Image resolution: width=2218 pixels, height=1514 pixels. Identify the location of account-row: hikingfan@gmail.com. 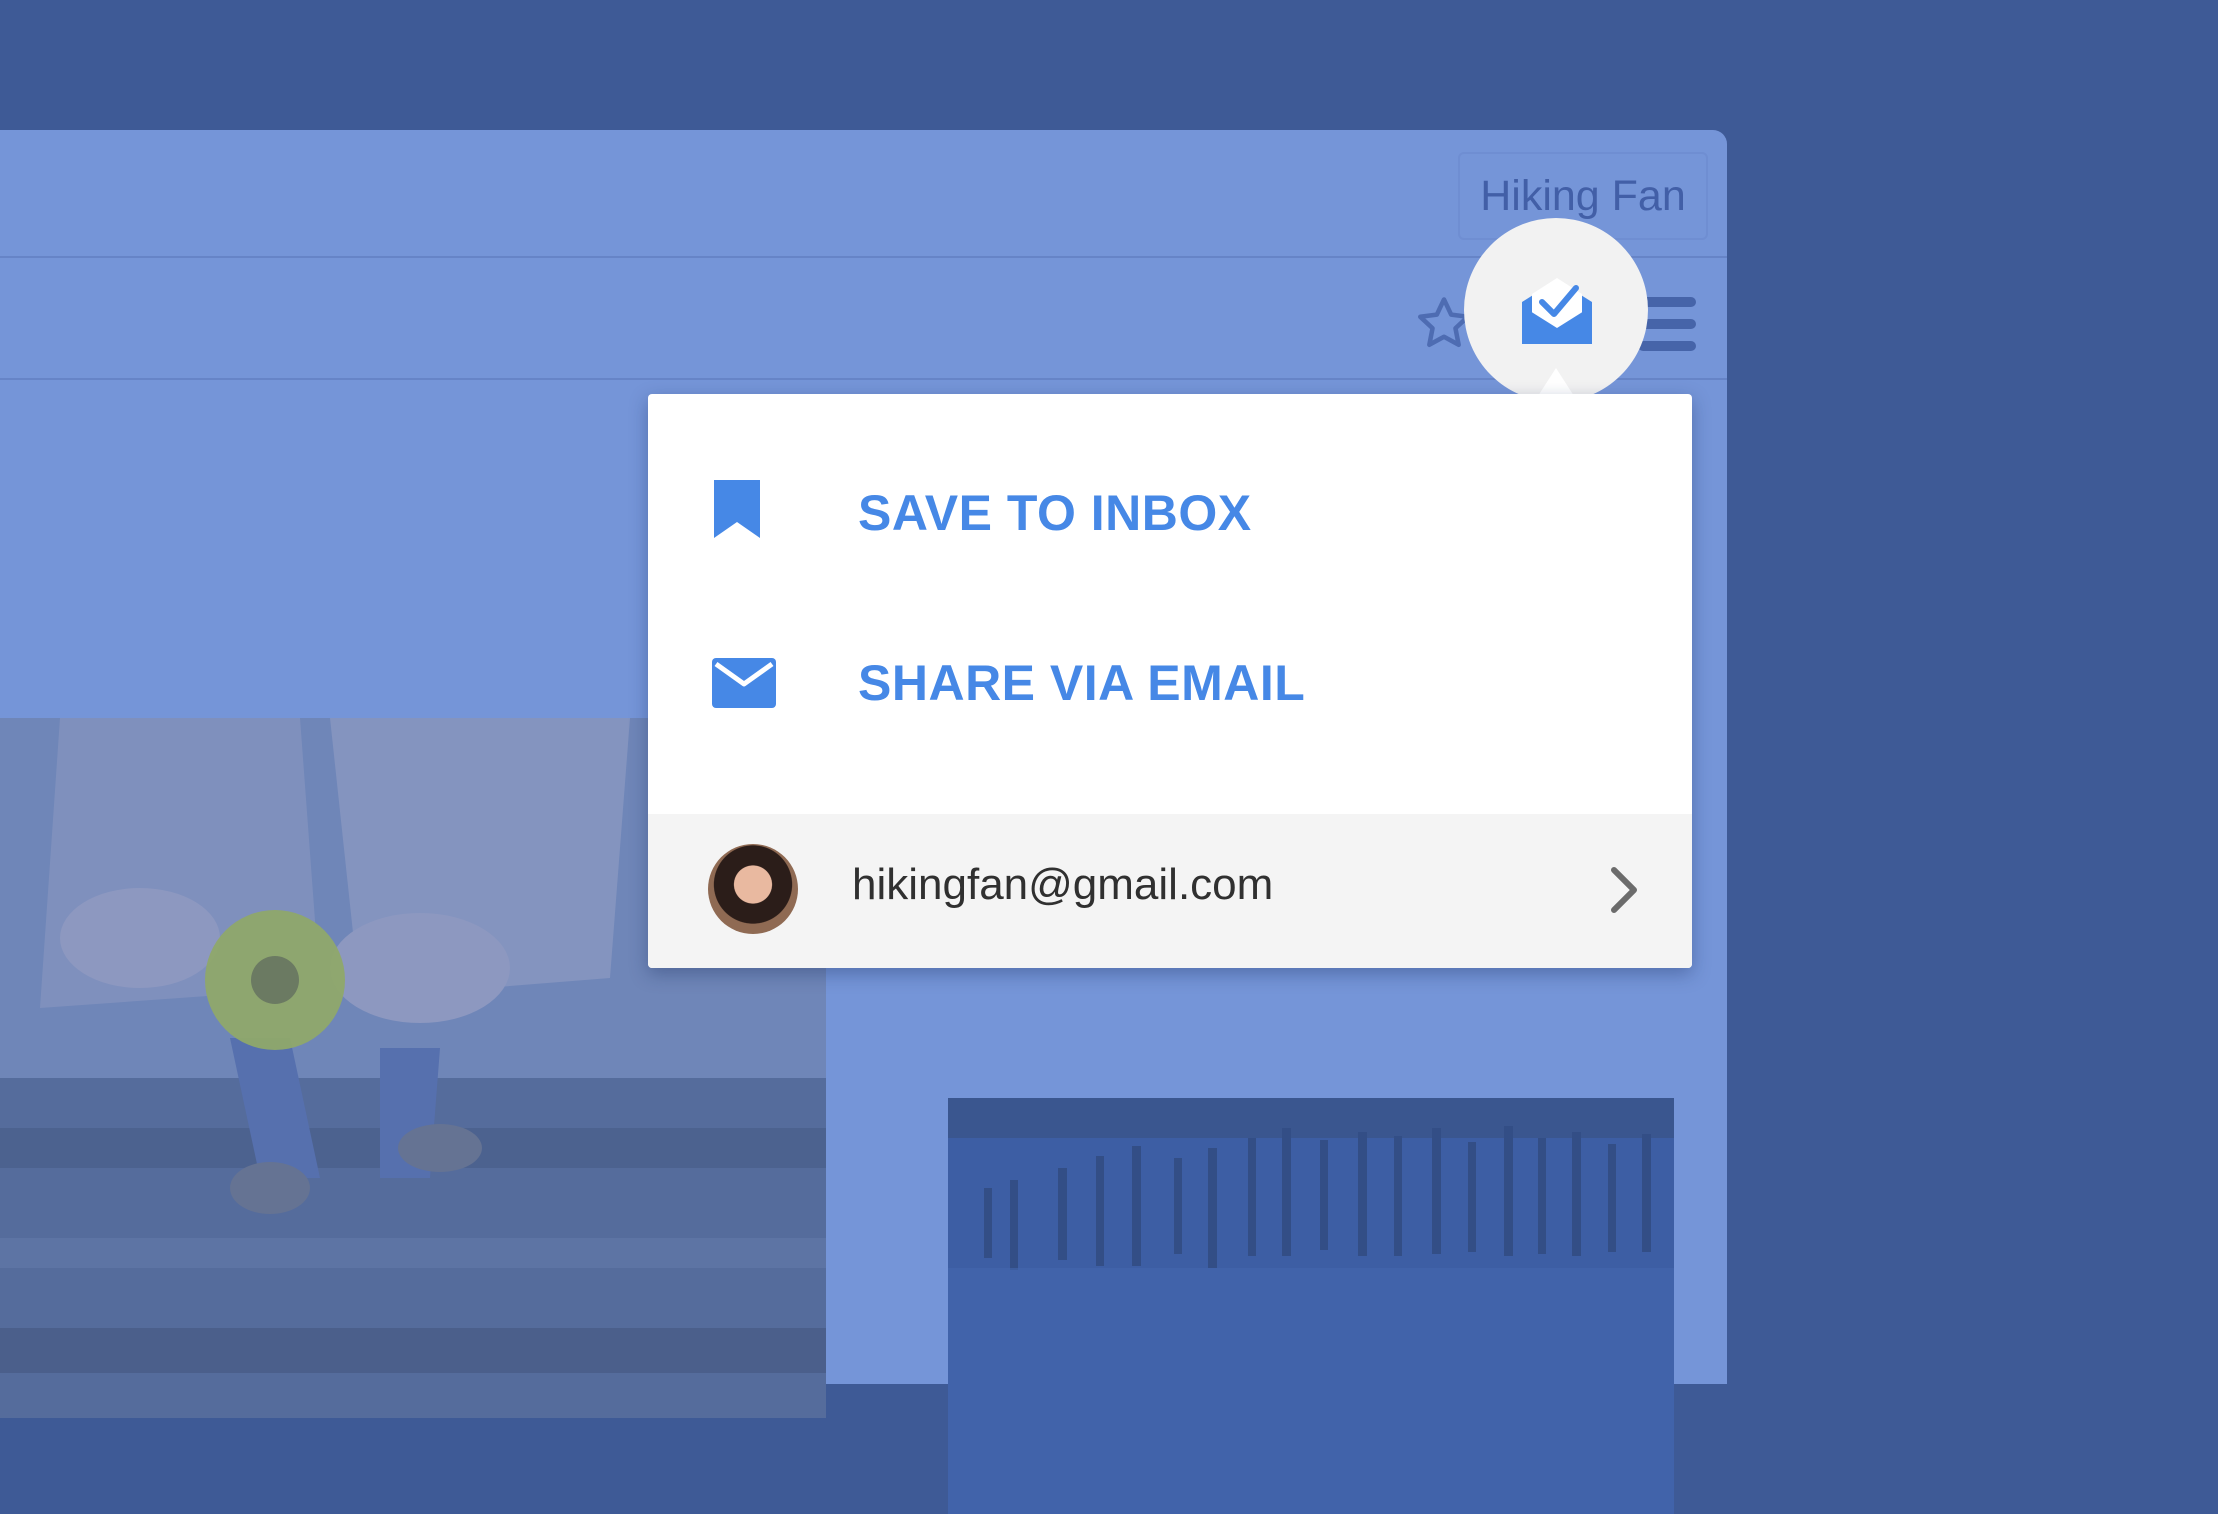
(1170, 891).